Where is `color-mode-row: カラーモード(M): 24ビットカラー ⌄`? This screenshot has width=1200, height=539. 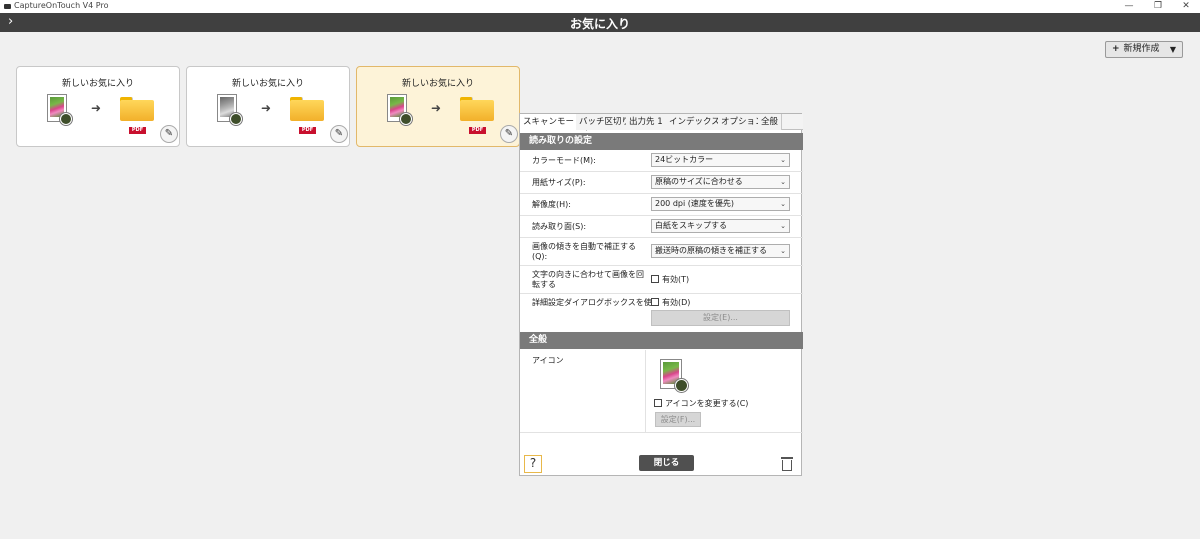 color-mode-row: カラーモード(M): 24ビットカラー ⌄ is located at coordinates (661, 161).